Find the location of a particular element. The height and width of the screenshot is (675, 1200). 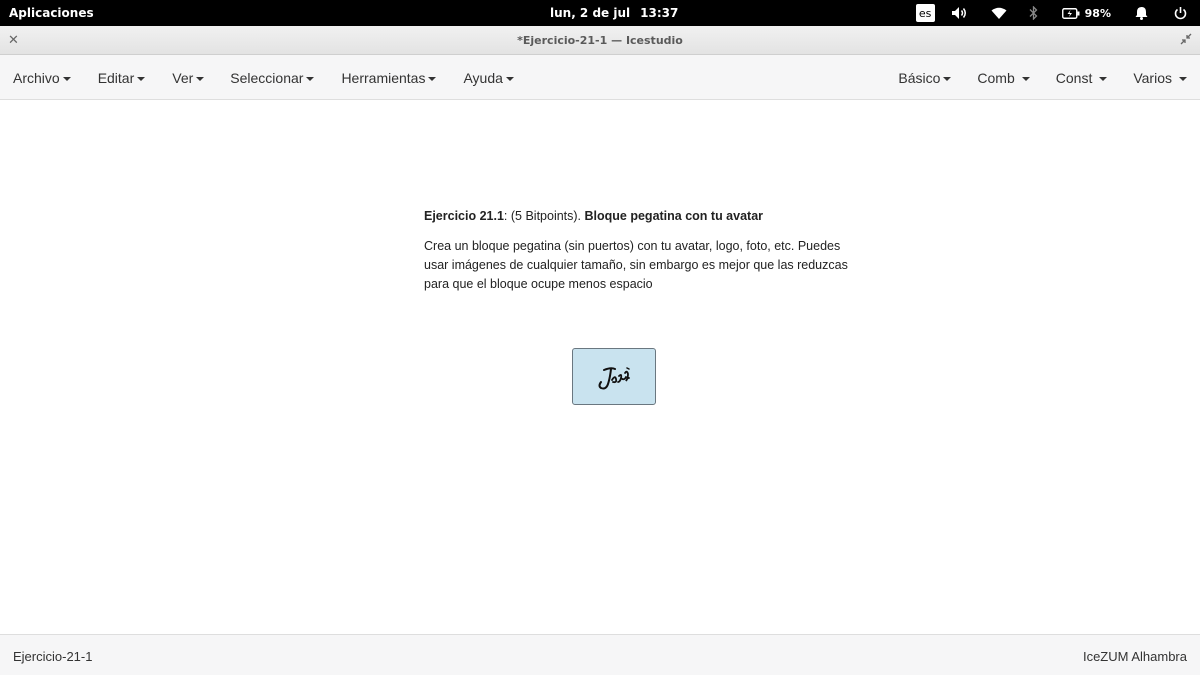

menu-herramientas: Herramientas is located at coordinates (389, 77).